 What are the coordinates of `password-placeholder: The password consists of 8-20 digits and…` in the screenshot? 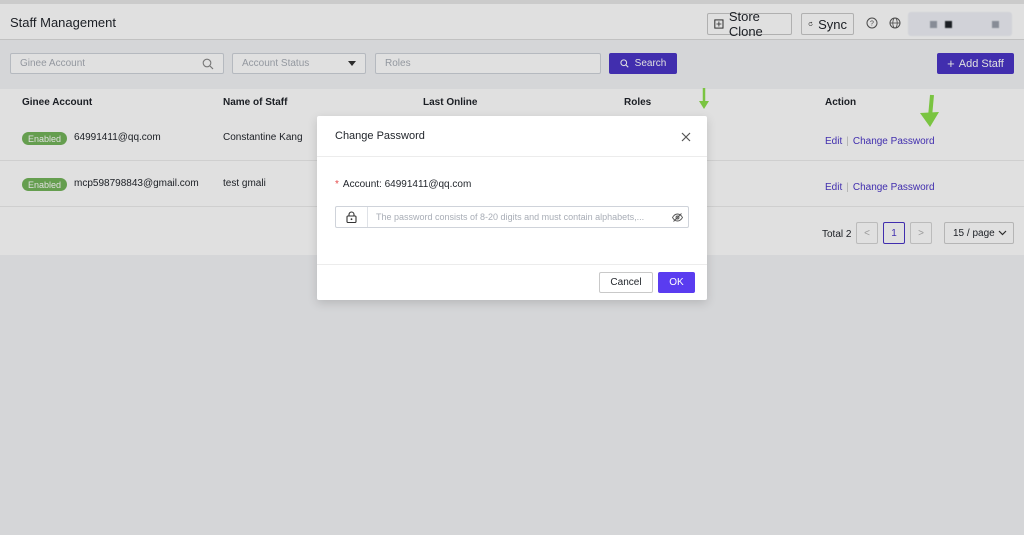 It's located at (510, 217).